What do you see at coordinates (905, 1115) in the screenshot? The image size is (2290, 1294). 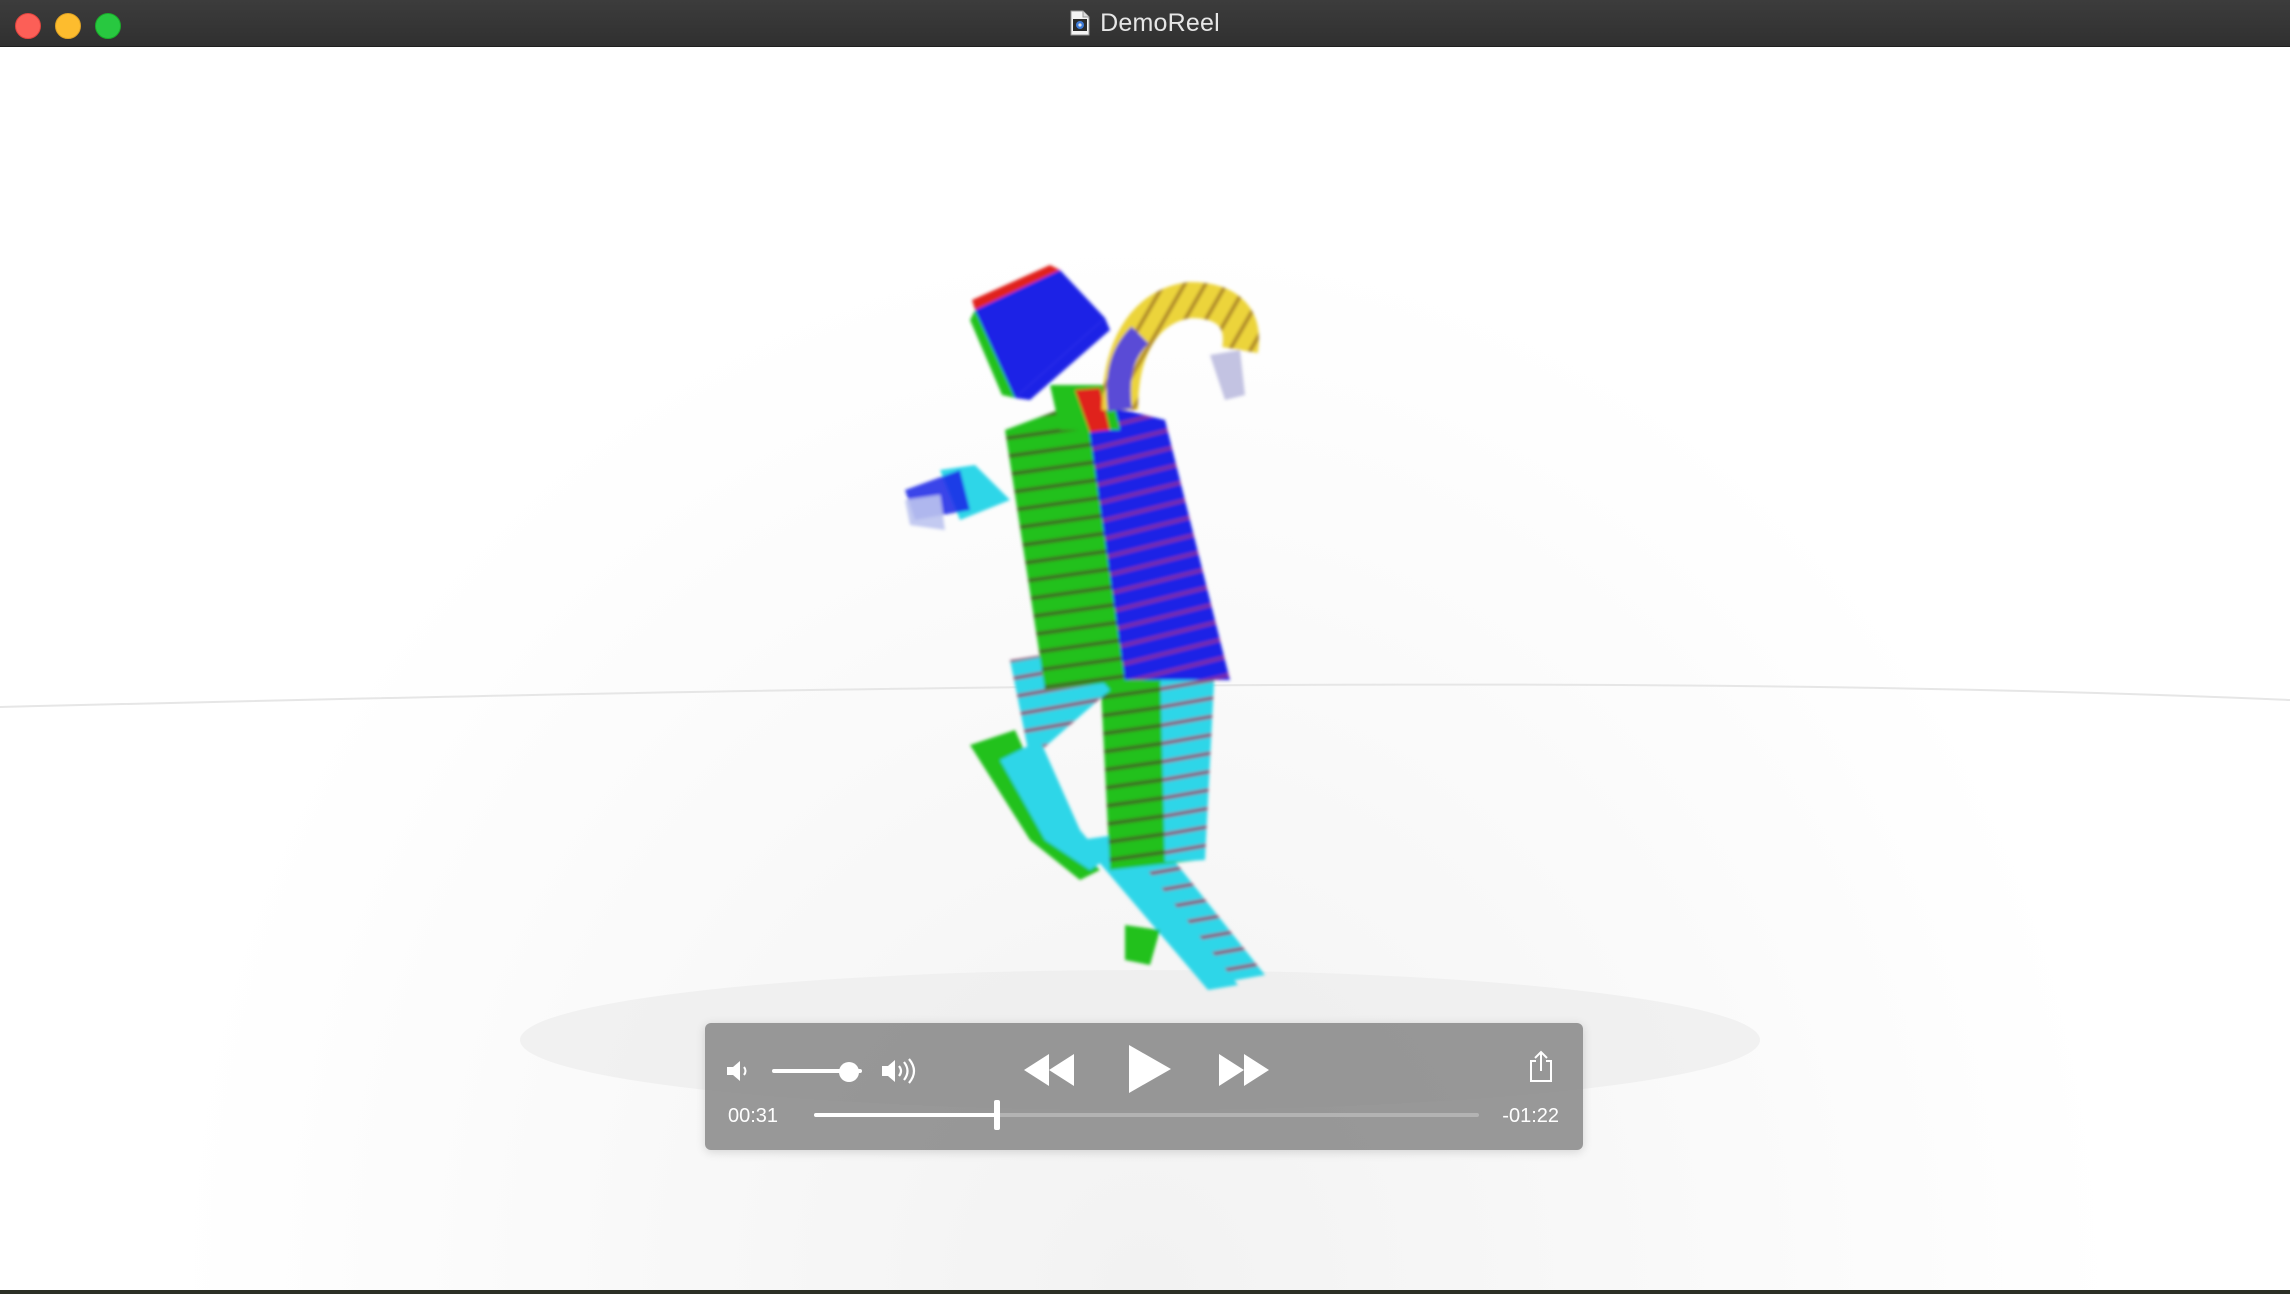 I see `timeline-progress` at bounding box center [905, 1115].